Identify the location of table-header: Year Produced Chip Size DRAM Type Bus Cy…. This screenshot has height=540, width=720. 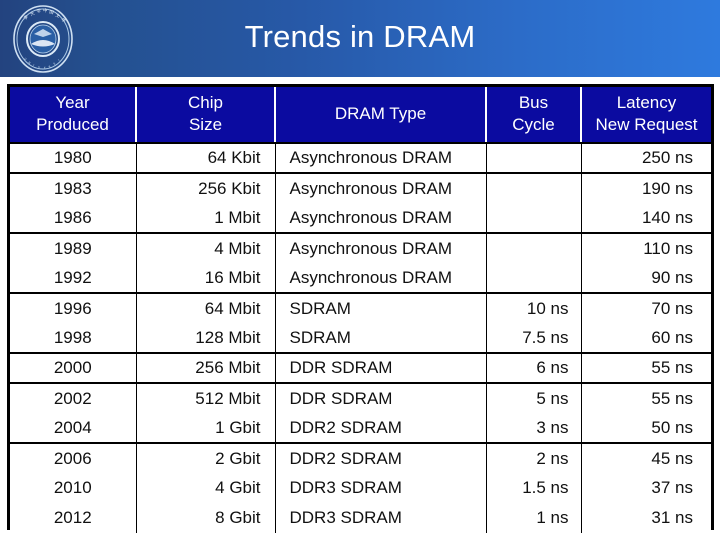
(360, 115).